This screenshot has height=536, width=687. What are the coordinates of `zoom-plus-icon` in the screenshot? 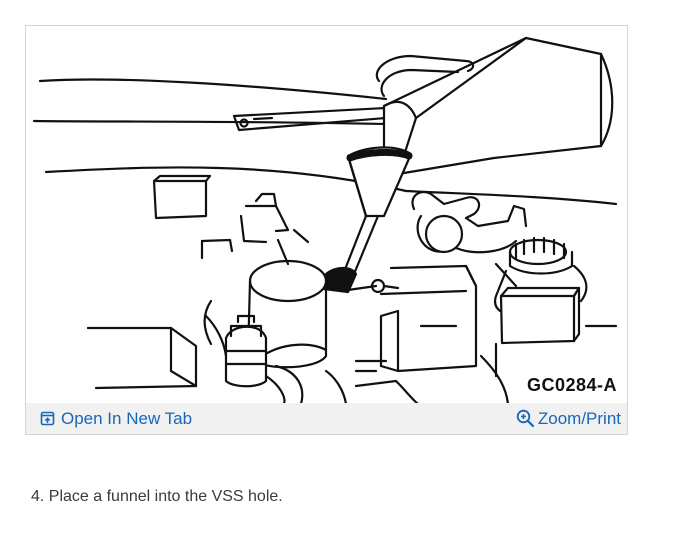 It's located at (525, 418).